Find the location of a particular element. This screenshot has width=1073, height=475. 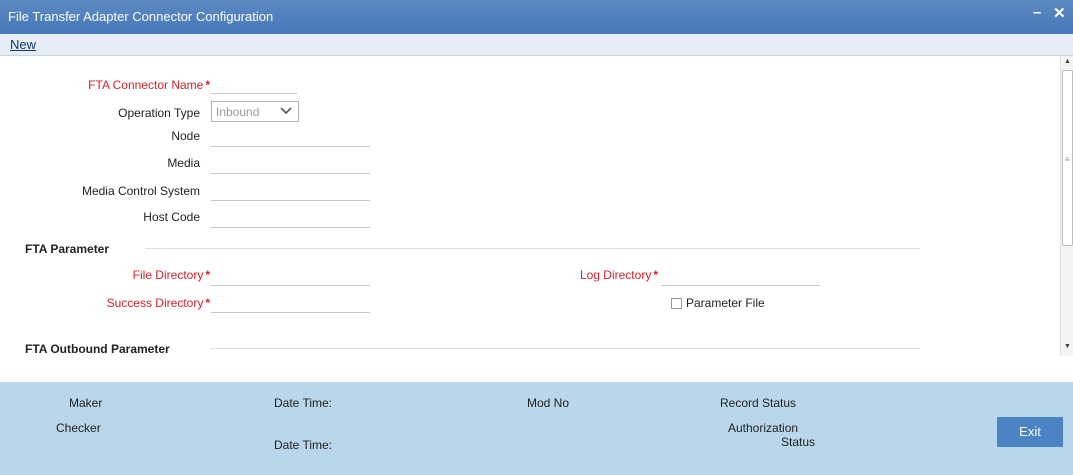

operation-type-select: Inbound is located at coordinates (255, 111).